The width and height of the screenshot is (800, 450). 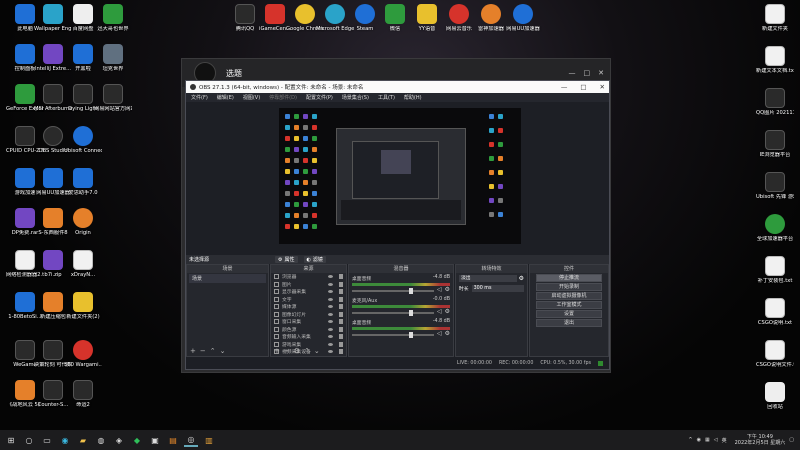 What do you see at coordinates (775, 354) in the screenshot?
I see `desktop-icon: CSGO说明文件.txt` at bounding box center [775, 354].